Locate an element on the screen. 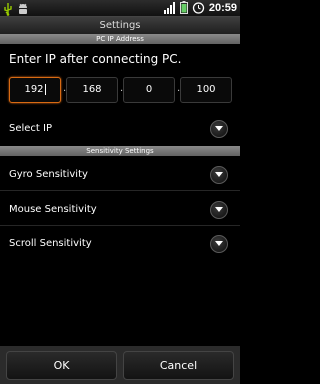 This screenshot has width=320, height=384. gyro-sensitivity-dropdown-button is located at coordinates (219, 175).